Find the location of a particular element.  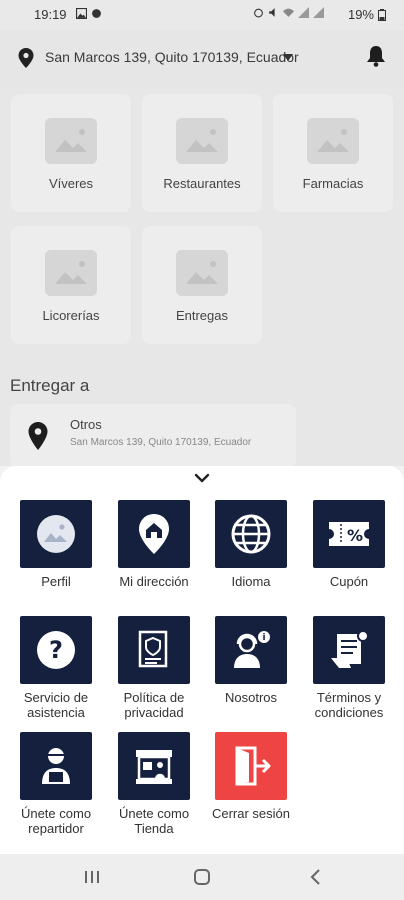

status-time: 19:19 is located at coordinates (50, 14).